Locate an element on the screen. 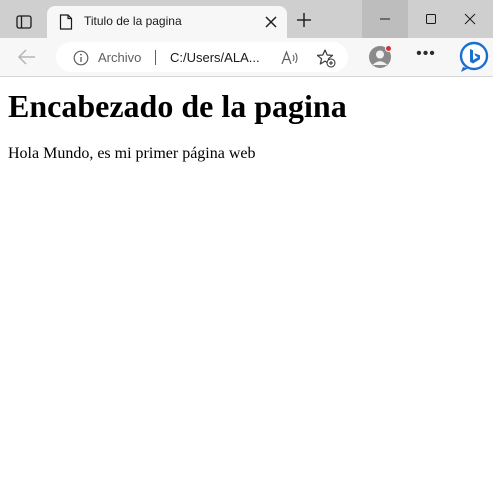  page-icon is located at coordinates (66, 22).